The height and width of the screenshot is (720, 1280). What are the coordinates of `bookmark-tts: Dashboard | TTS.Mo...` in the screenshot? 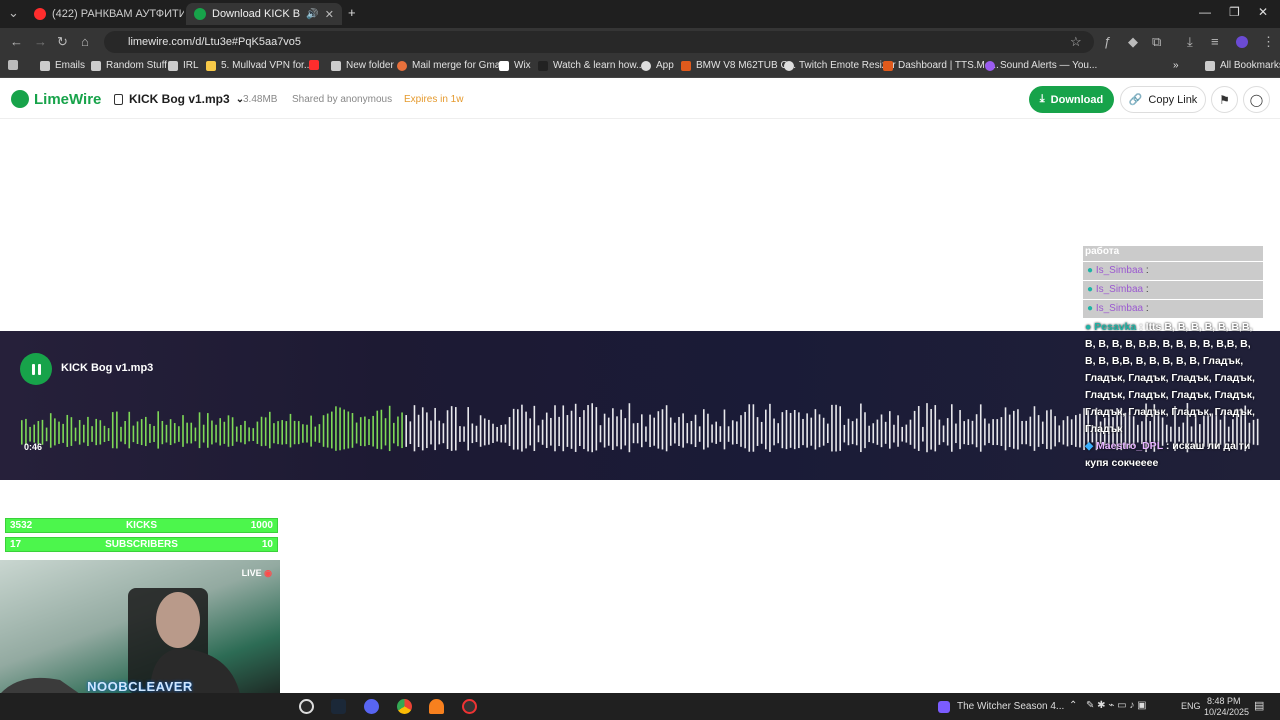 It's located at (941, 65).